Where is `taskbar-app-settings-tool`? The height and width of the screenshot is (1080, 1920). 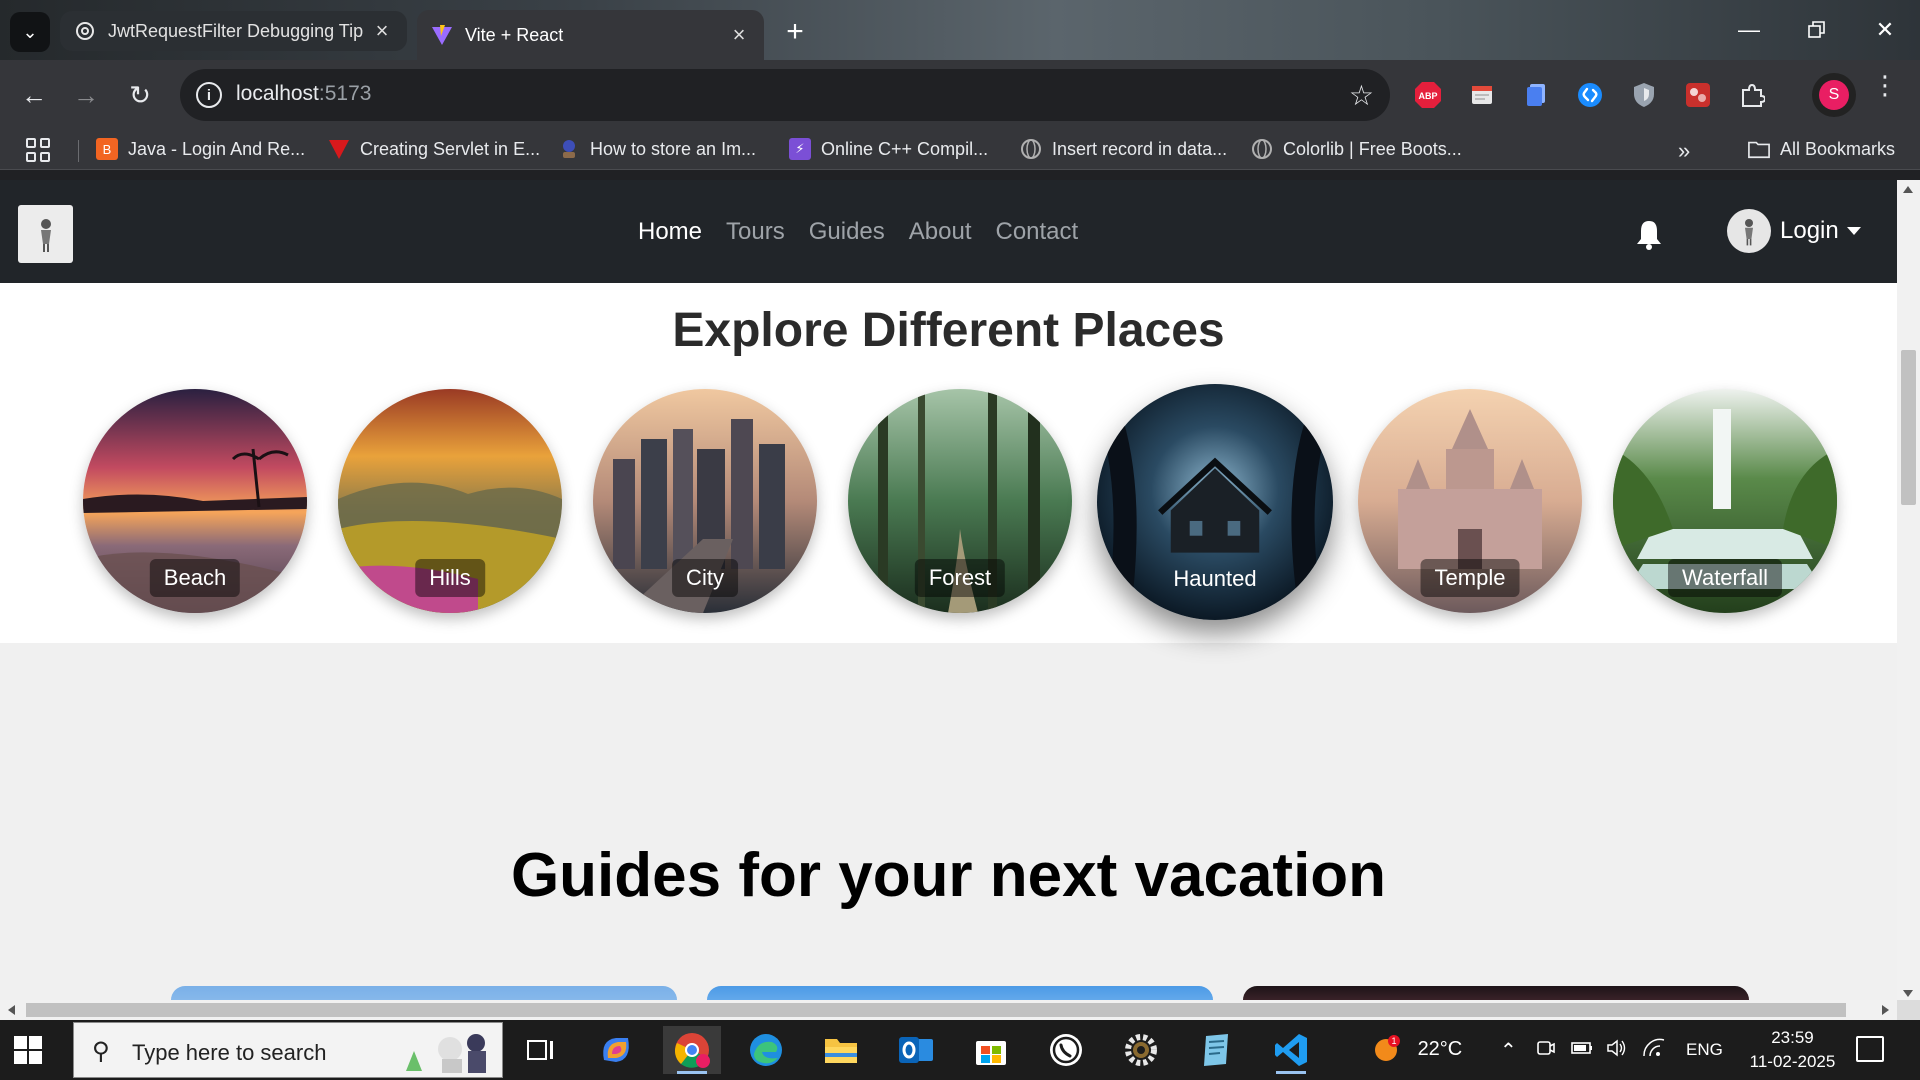 taskbar-app-settings-tool is located at coordinates (1141, 1050).